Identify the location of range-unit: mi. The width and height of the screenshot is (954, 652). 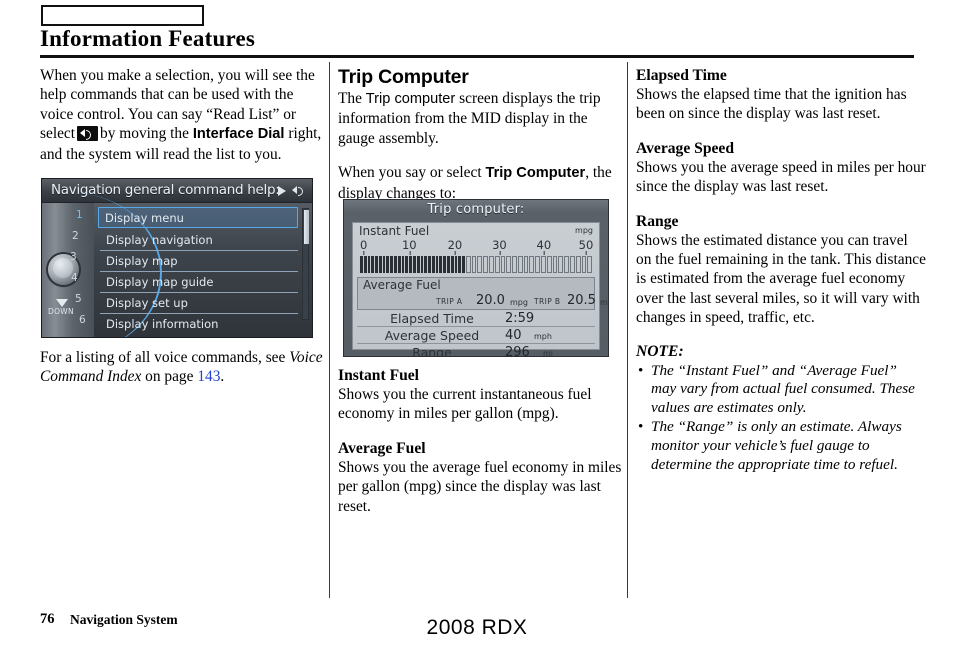
(548, 353).